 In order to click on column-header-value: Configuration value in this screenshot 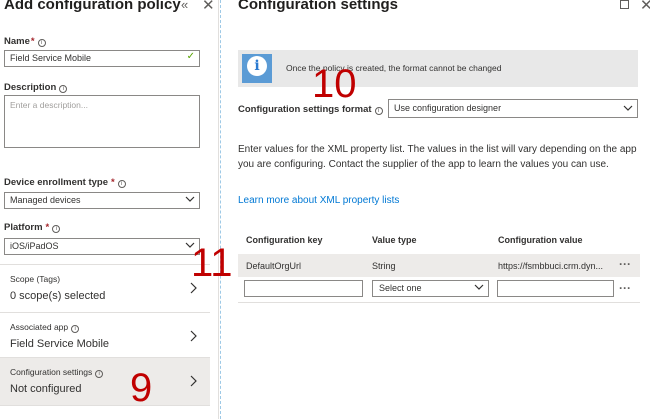, I will do `click(540, 240)`.